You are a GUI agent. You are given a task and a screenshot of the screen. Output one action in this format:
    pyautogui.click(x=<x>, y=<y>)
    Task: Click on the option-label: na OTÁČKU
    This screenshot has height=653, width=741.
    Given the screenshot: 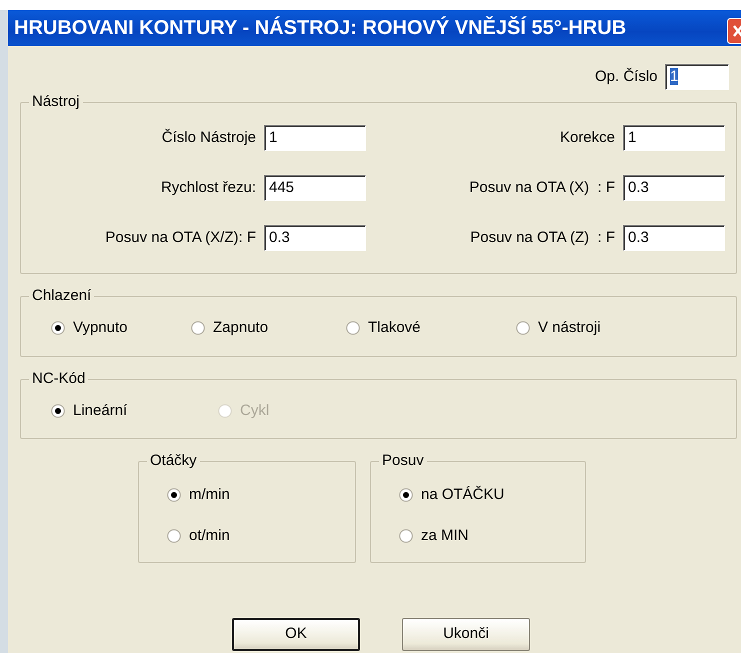 What is the action you would take?
    pyautogui.click(x=462, y=494)
    